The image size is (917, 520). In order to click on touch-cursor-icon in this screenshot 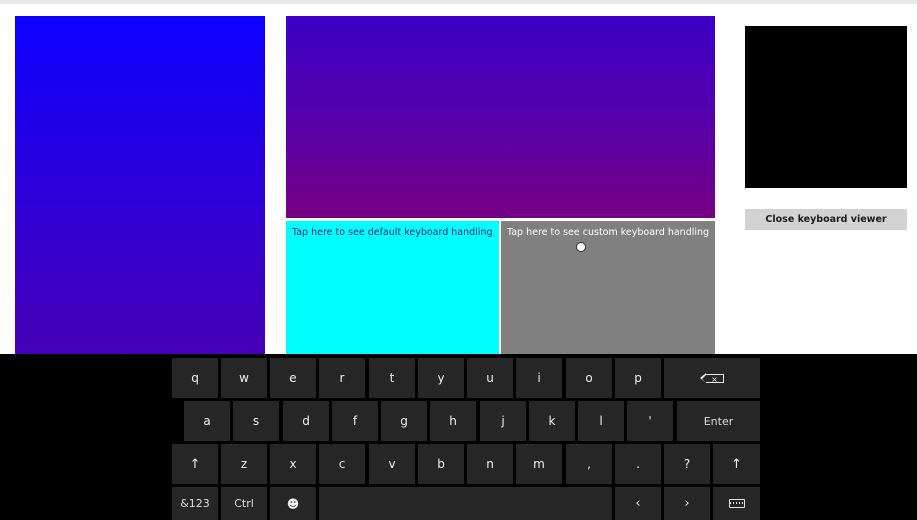, I will do `click(581, 247)`.